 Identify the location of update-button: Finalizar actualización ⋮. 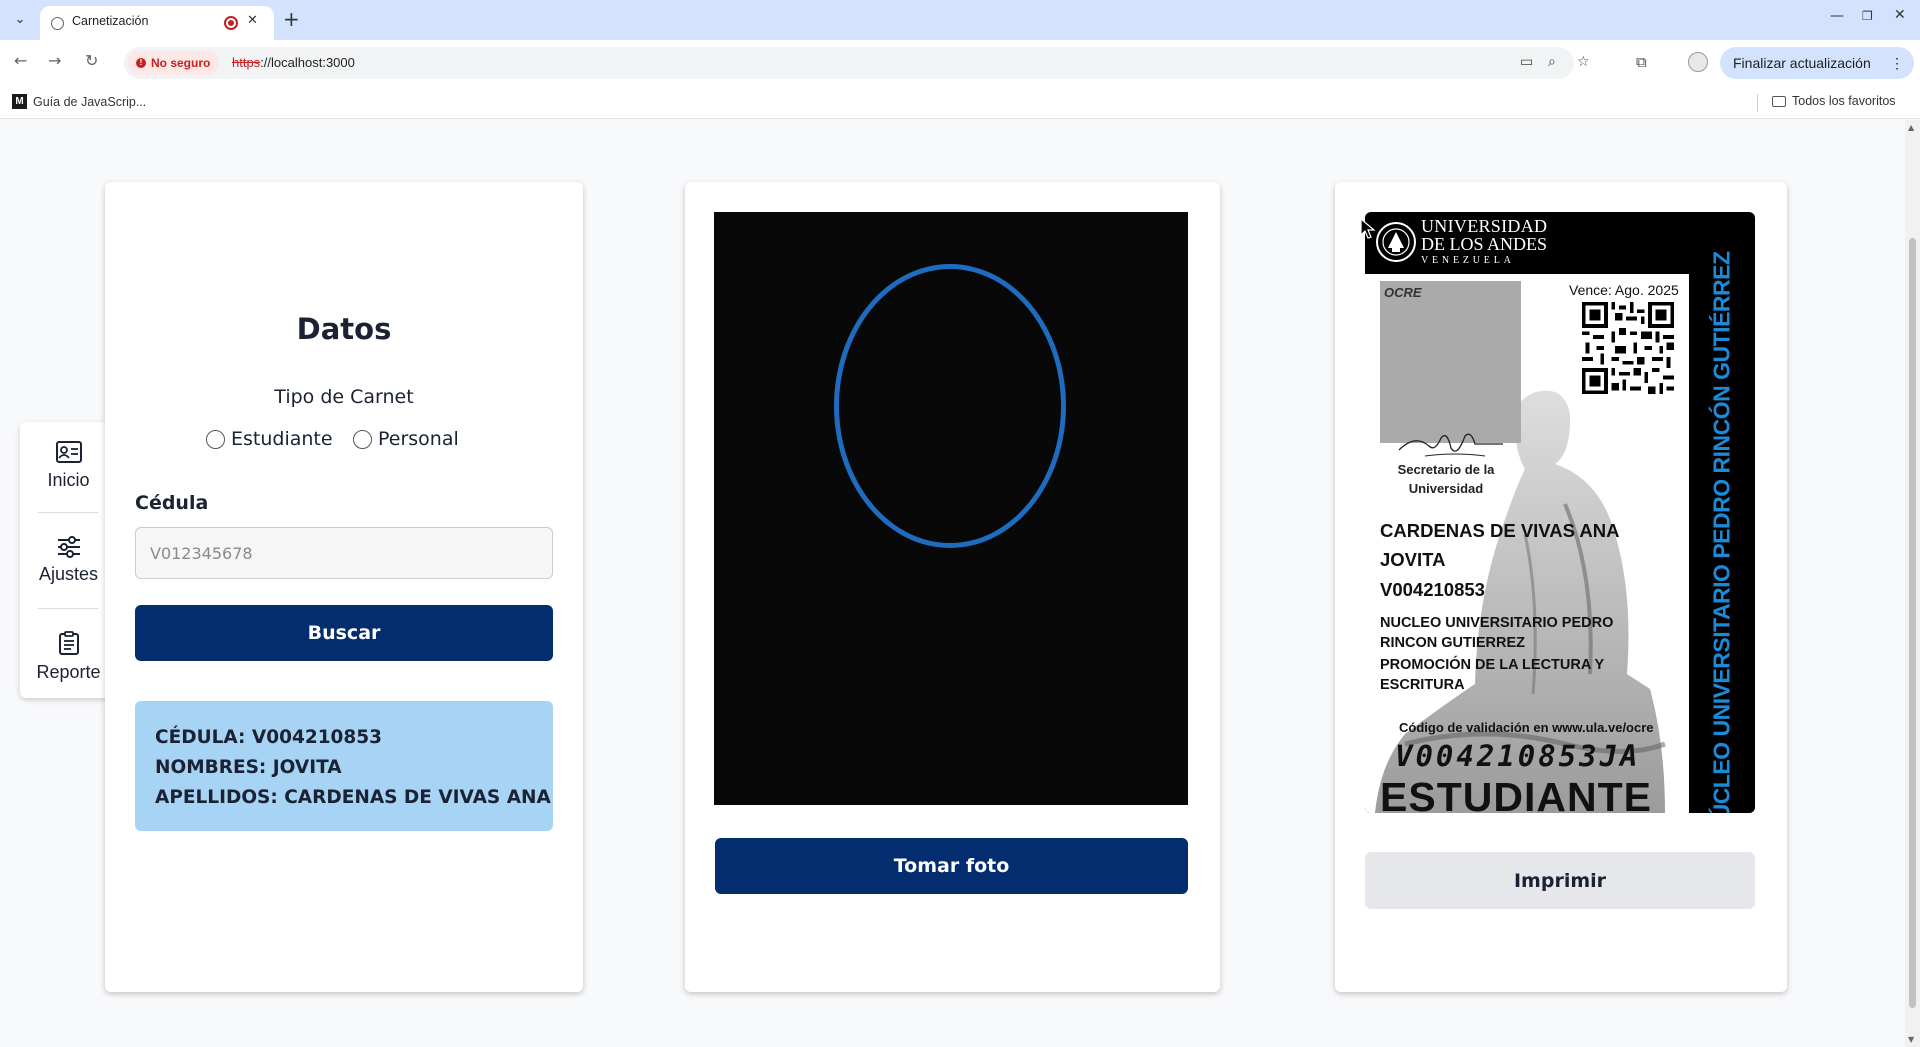
(1817, 63).